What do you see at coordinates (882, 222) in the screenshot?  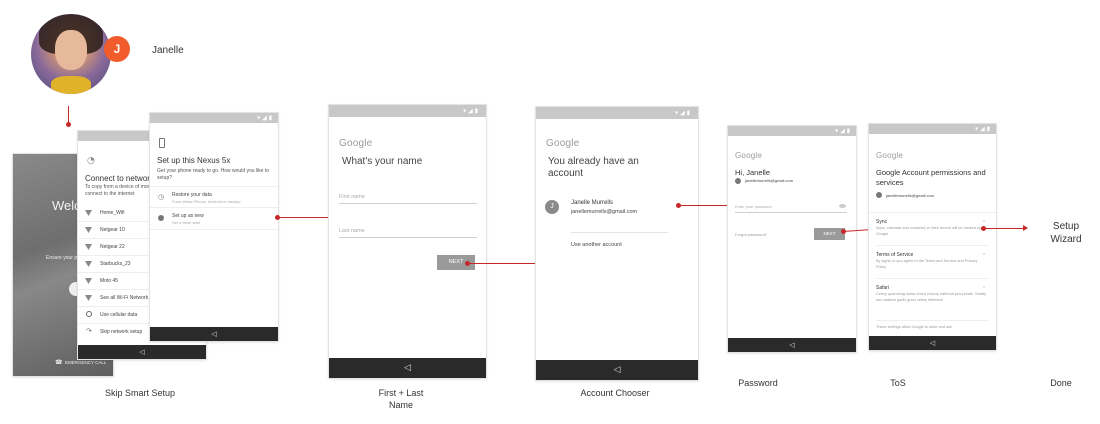 I see `sync-title: Sync` at bounding box center [882, 222].